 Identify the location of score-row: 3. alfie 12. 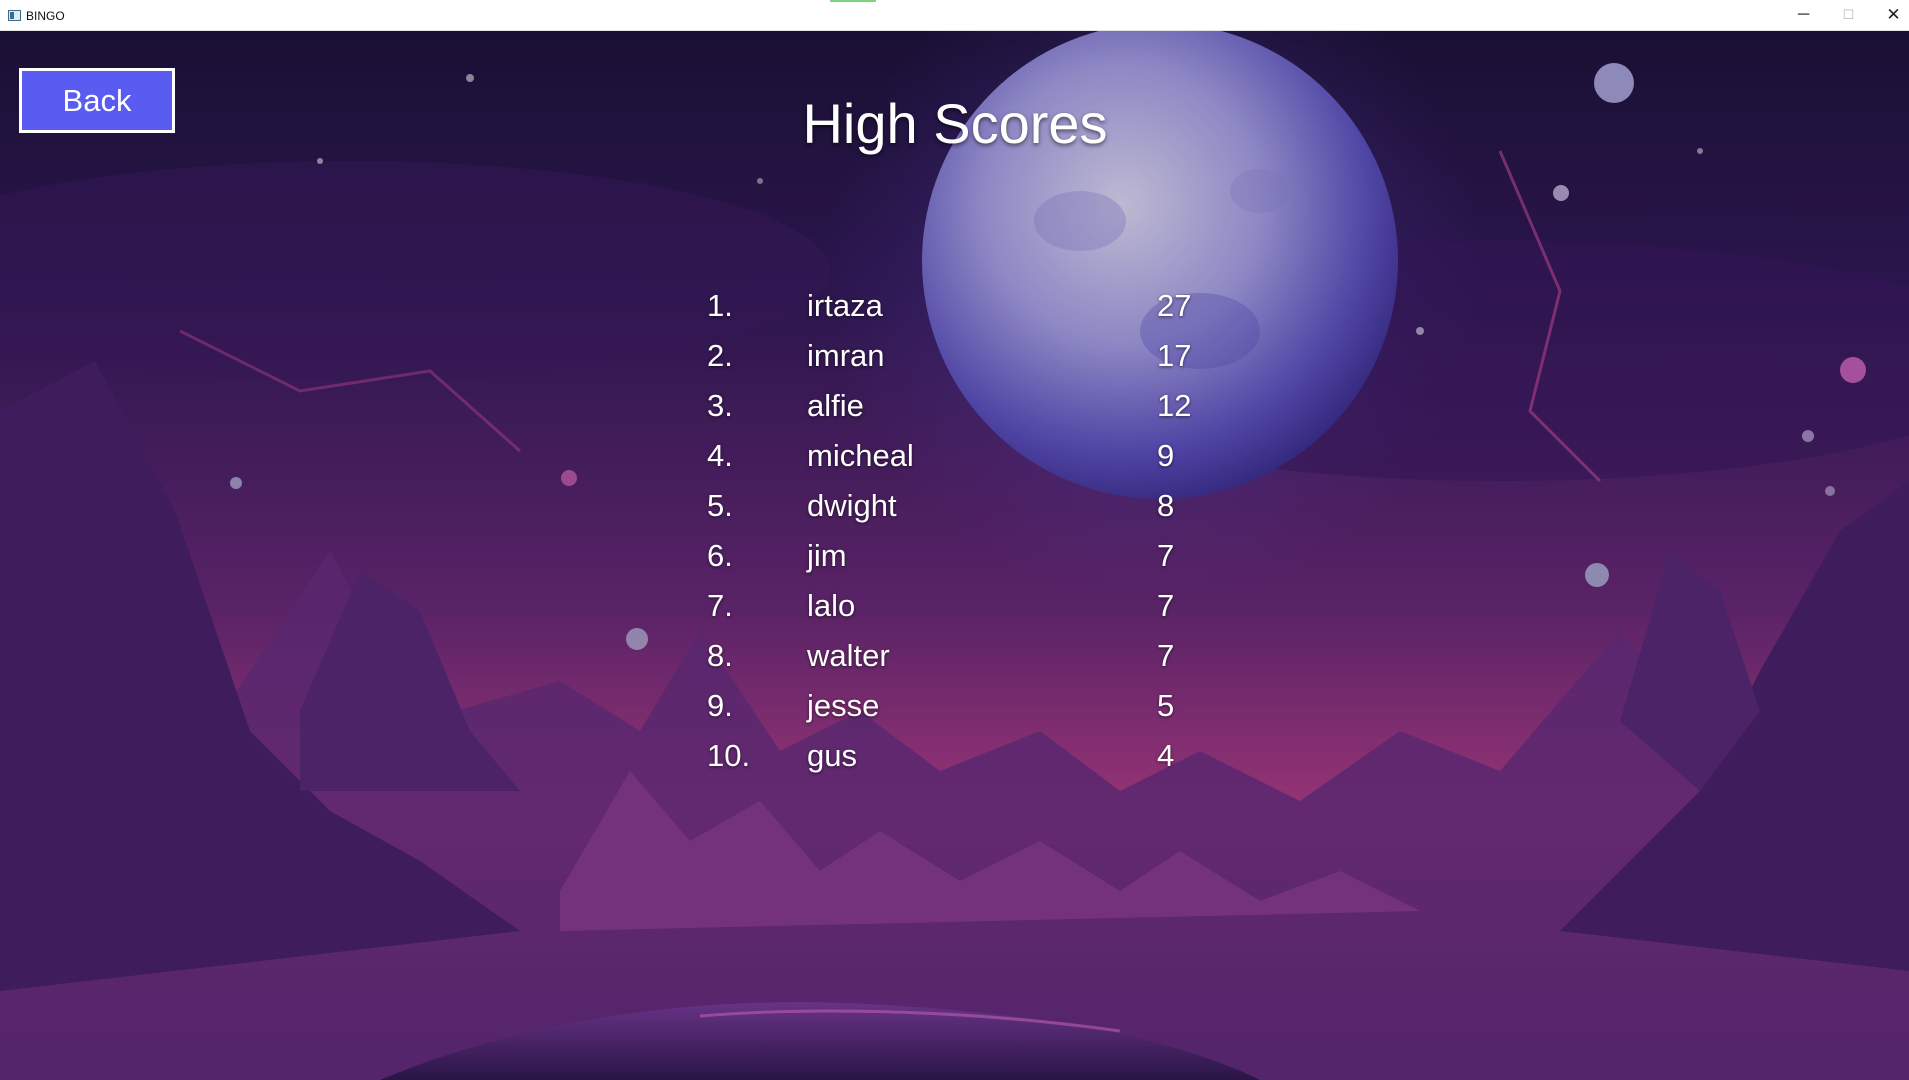
(960, 406).